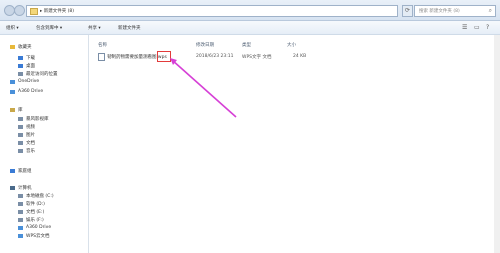 The image size is (500, 253). I want to click on annotation-arrow, so click(203, 88).